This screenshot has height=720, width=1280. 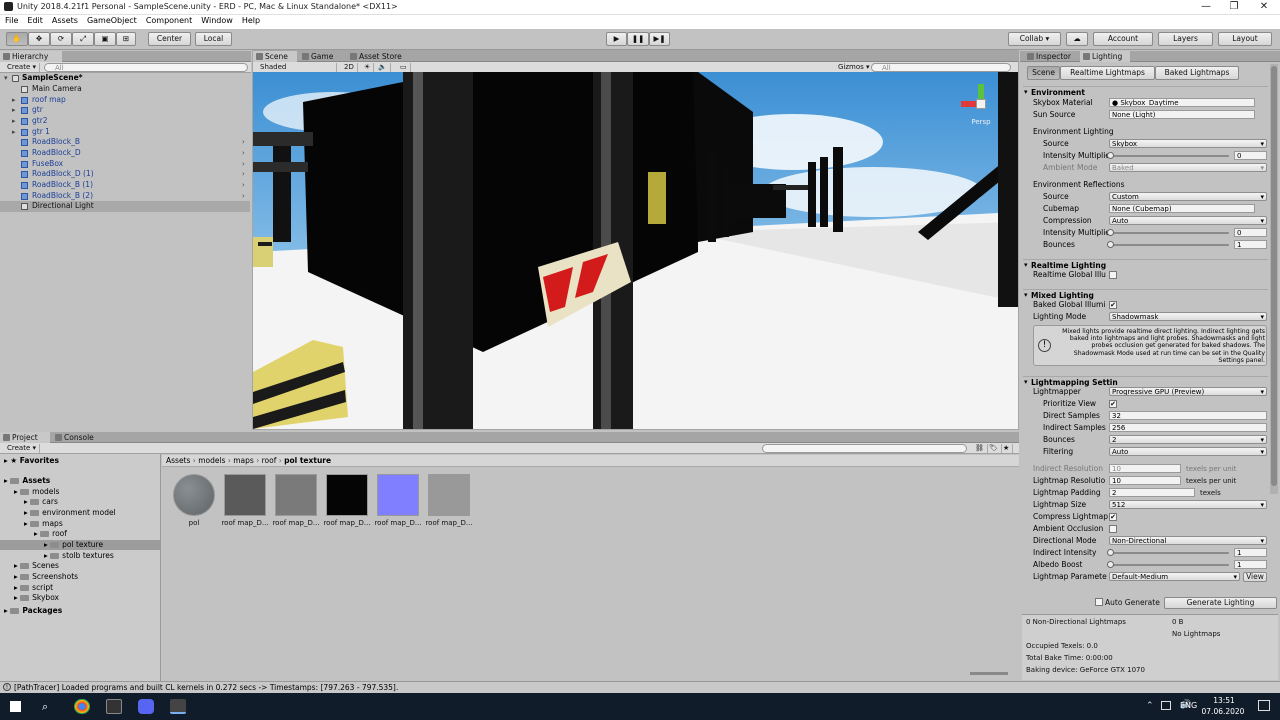 What do you see at coordinates (1264, 705) in the screenshot?
I see `notifications-icon` at bounding box center [1264, 705].